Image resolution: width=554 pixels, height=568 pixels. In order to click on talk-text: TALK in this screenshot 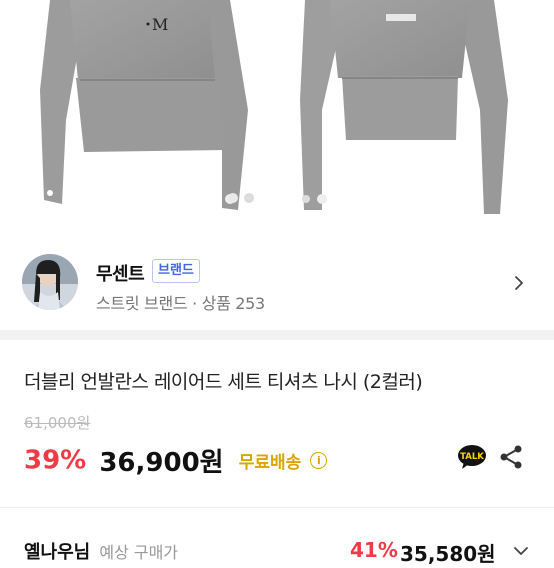, I will do `click(472, 457)`.